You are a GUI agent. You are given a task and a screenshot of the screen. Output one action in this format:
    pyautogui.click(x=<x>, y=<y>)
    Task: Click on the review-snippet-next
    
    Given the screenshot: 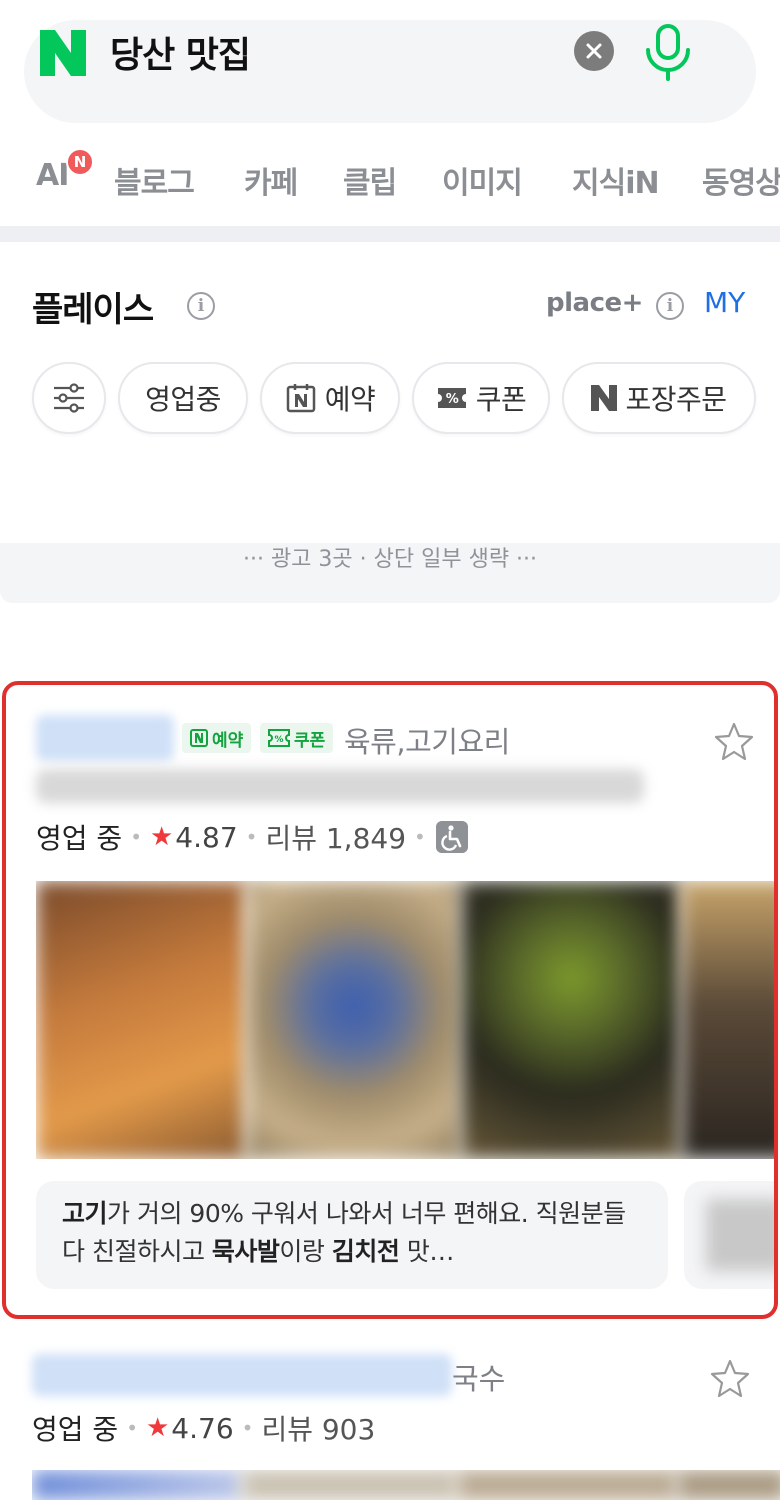 What is the action you would take?
    pyautogui.click(x=729, y=1235)
    